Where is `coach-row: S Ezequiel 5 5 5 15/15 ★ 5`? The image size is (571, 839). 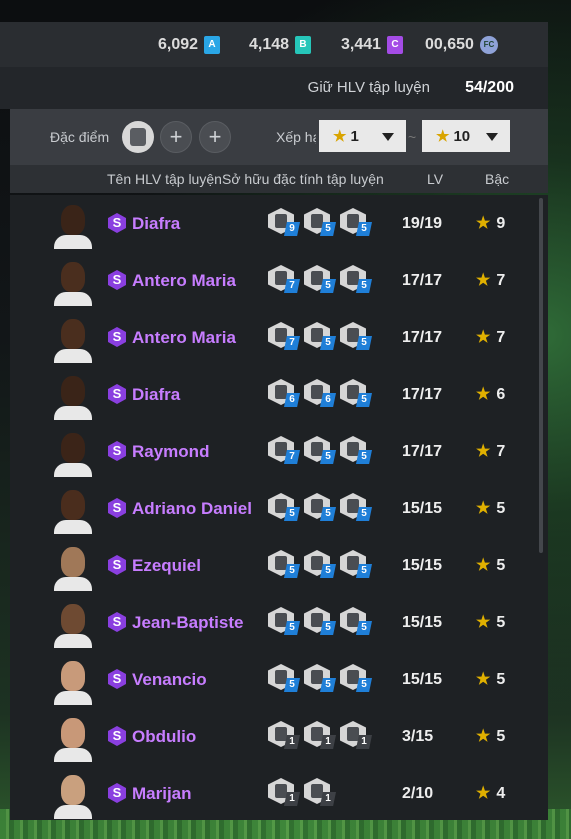 coach-row: S Ezequiel 5 5 5 15/15 ★ 5 is located at coordinates (279, 565).